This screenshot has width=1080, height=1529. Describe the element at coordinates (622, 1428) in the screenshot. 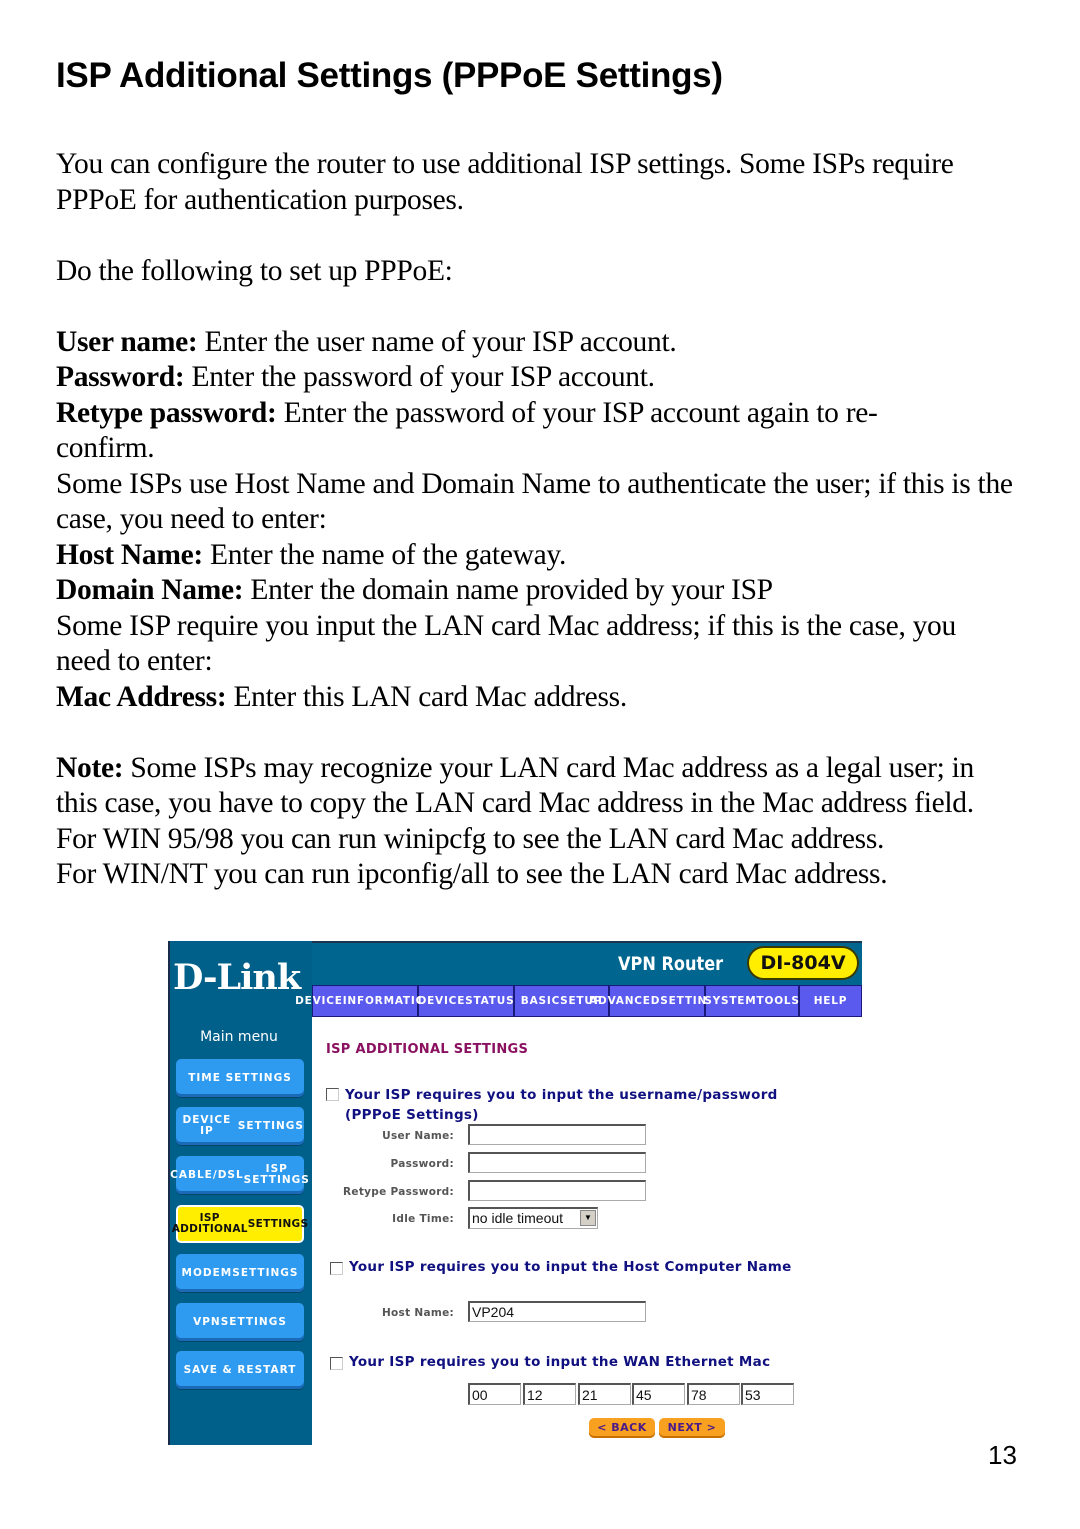

I see `back-button: < BACK` at that location.